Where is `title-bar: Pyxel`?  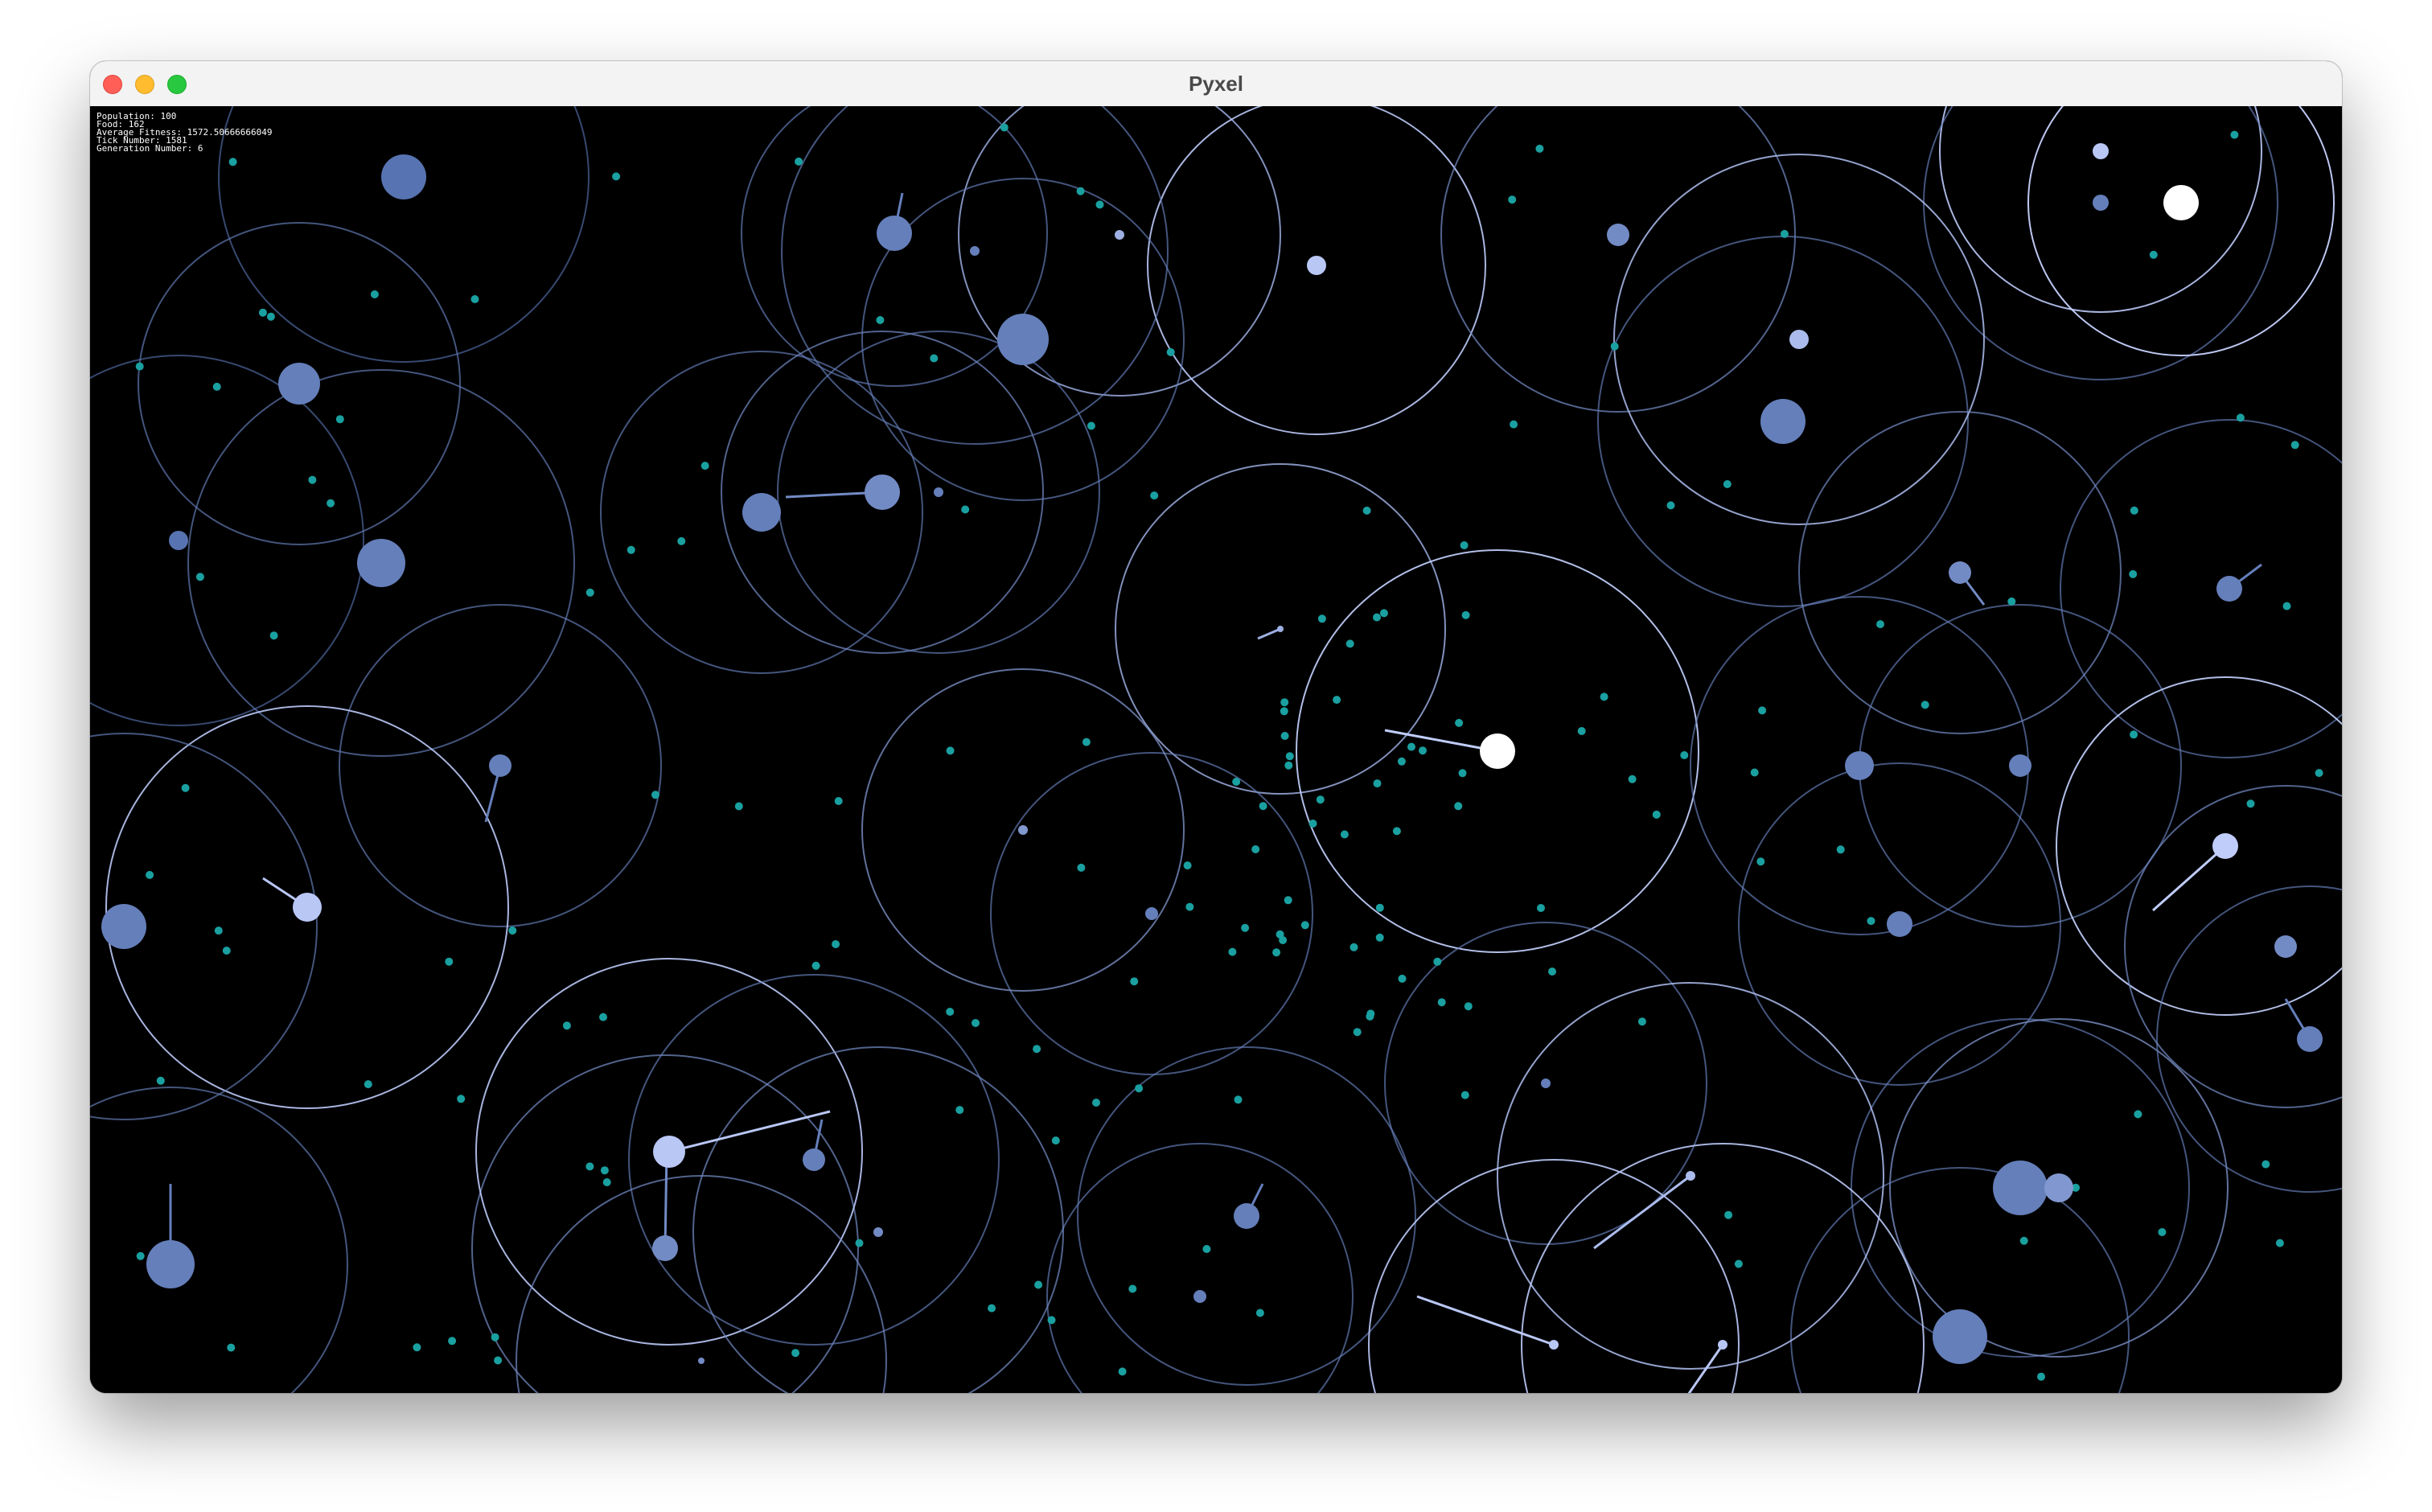
title-bar: Pyxel is located at coordinates (1216, 84).